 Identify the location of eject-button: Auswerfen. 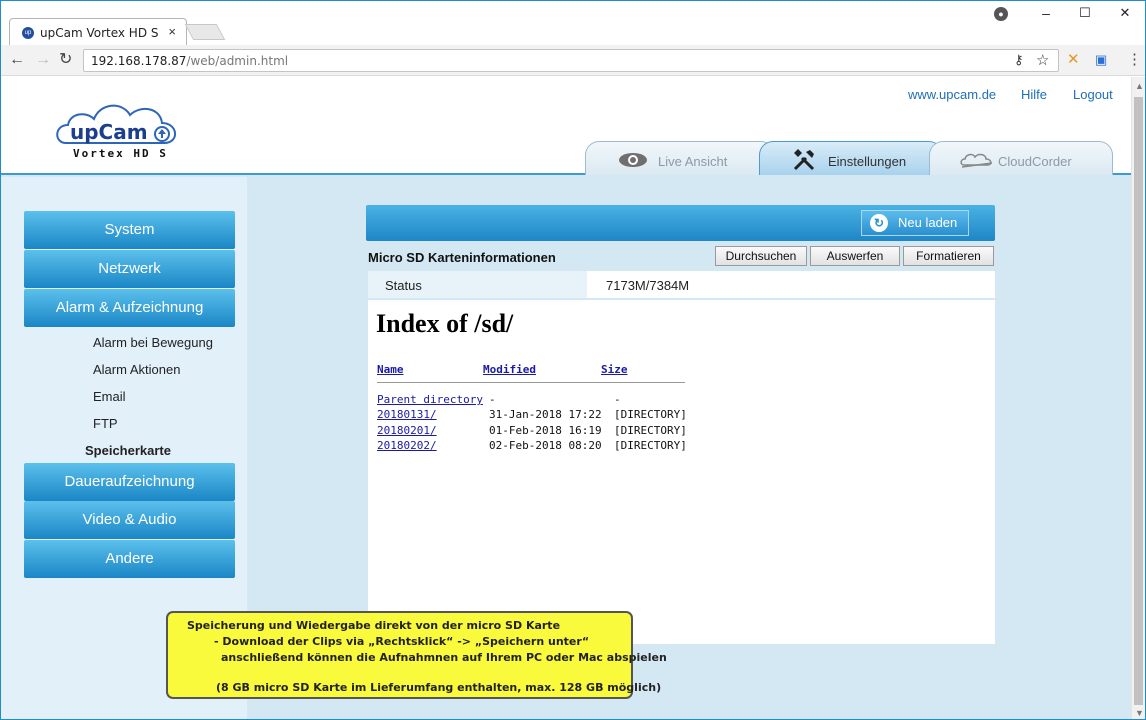
(855, 256).